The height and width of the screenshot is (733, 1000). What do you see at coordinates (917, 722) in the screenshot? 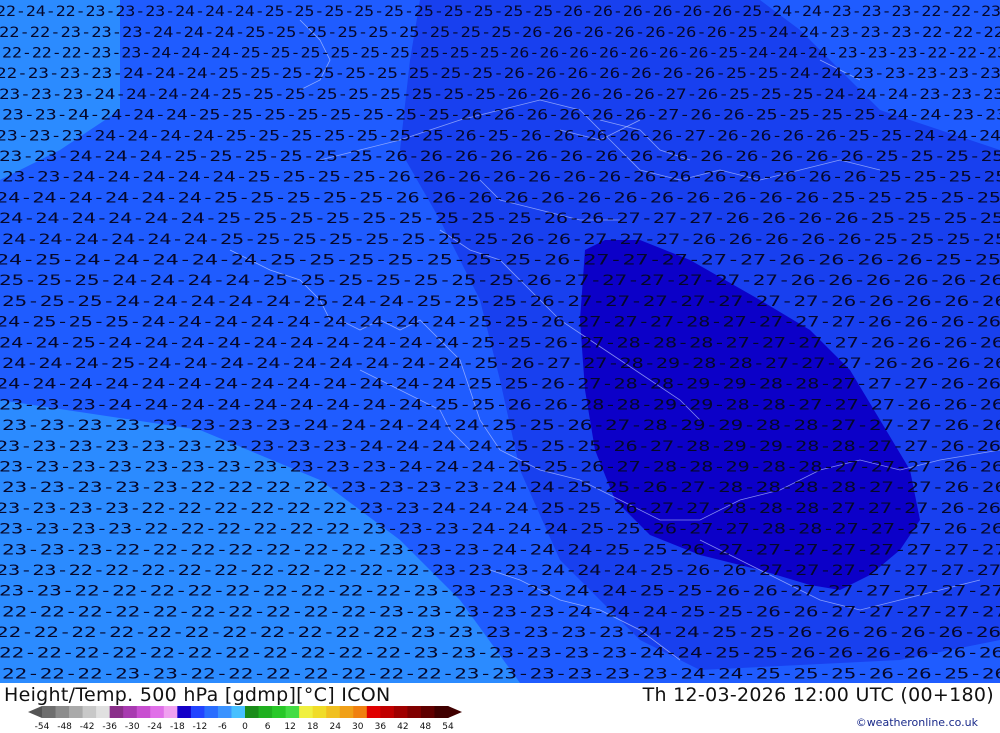
I see `credit-link: ©weatheronline.co.uk` at bounding box center [917, 722].